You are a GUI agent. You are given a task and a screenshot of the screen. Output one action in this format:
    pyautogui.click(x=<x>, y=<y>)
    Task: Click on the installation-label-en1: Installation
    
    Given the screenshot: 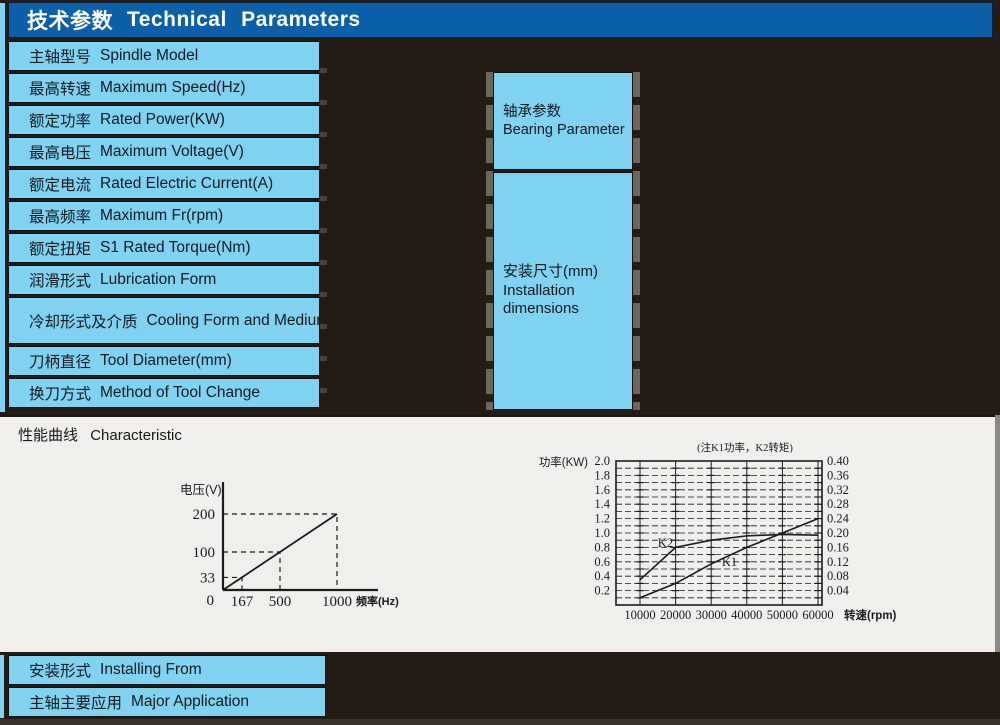 What is the action you would take?
    pyautogui.click(x=539, y=290)
    